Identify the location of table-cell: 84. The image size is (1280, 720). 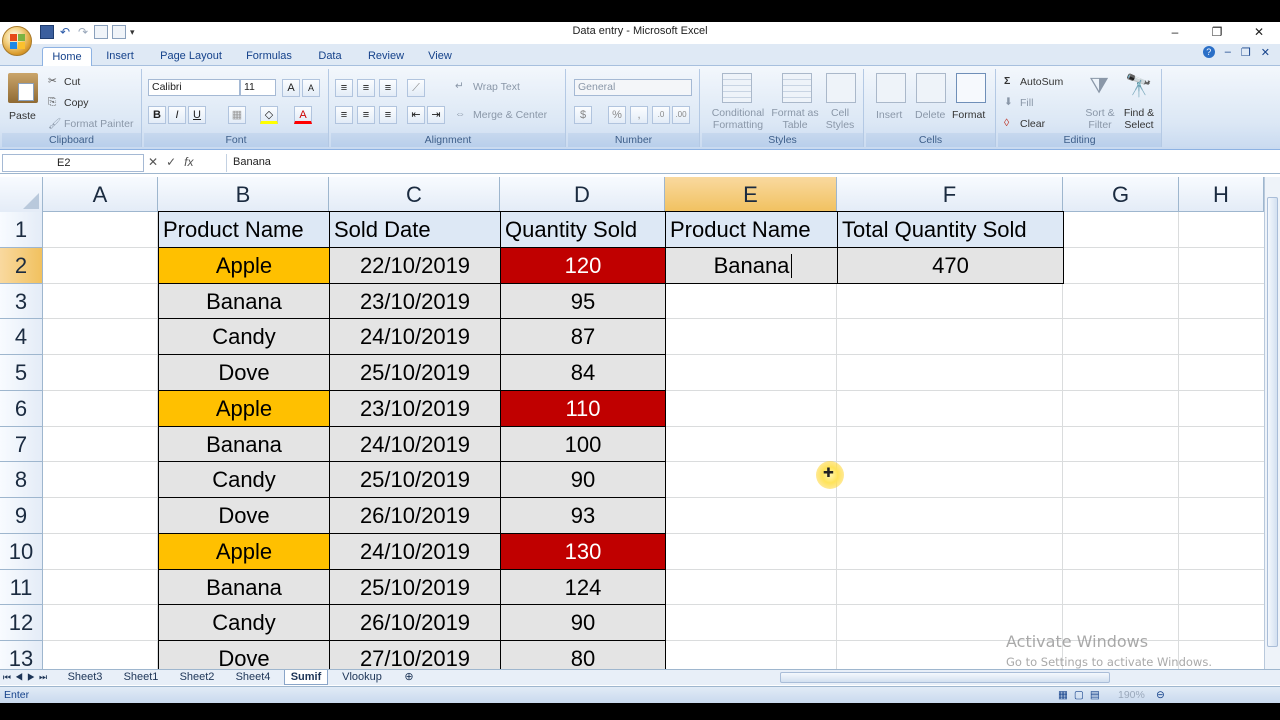
(583, 372).